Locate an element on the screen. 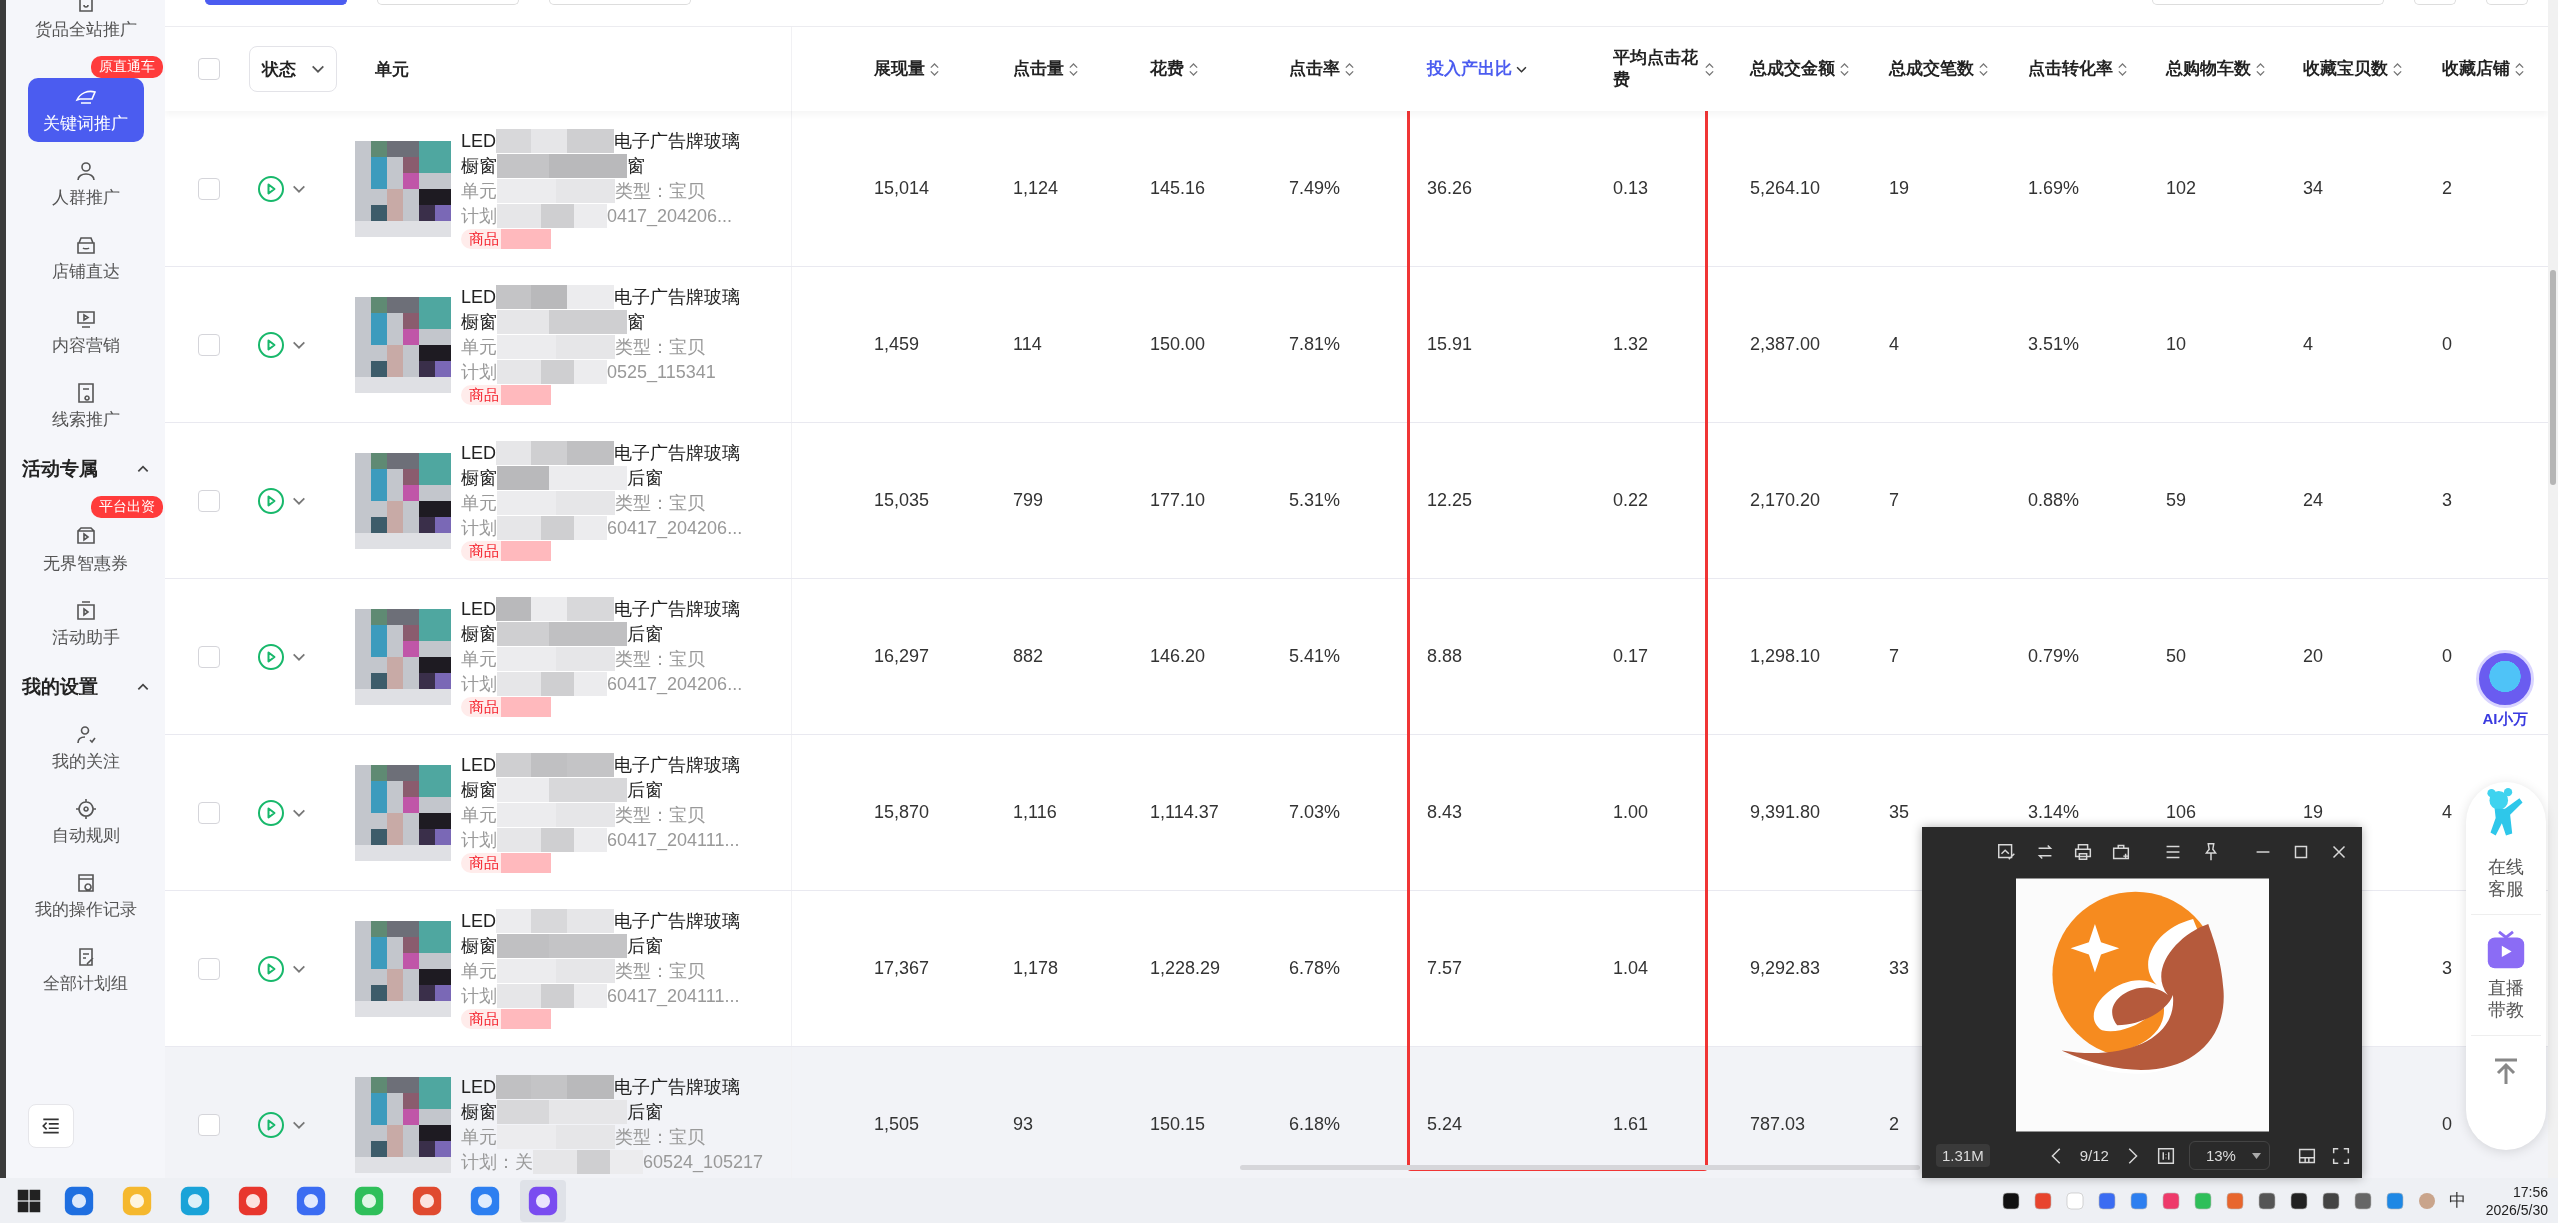  table-cell: 7.57 is located at coordinates (1445, 968).